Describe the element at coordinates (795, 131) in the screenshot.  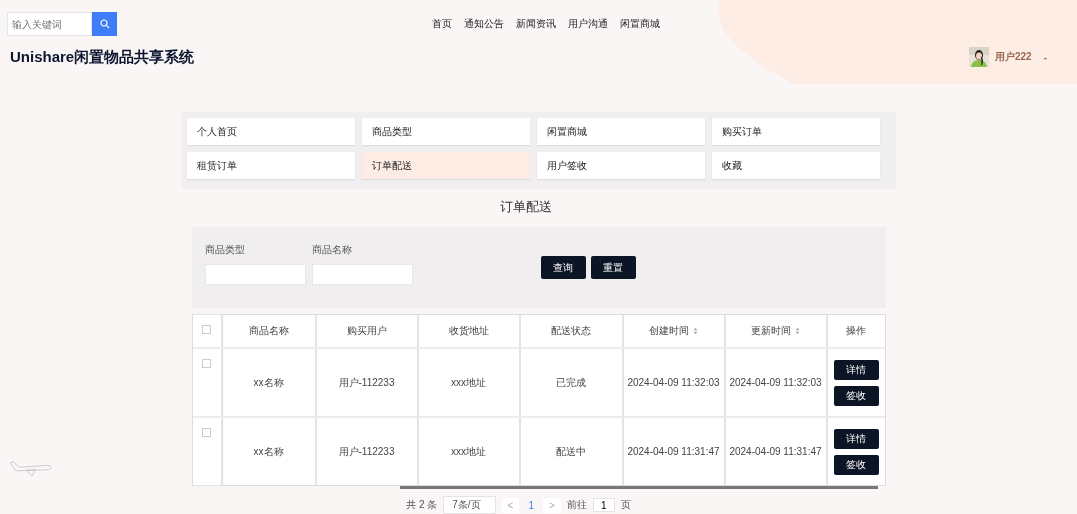
I see `menu-item: 购买订单` at that location.